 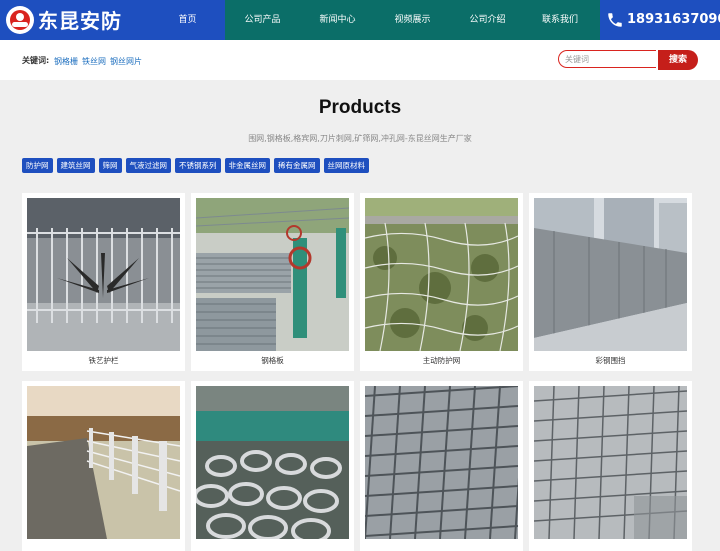 I want to click on tag-item: 不锈钢系列, so click(x=198, y=165).